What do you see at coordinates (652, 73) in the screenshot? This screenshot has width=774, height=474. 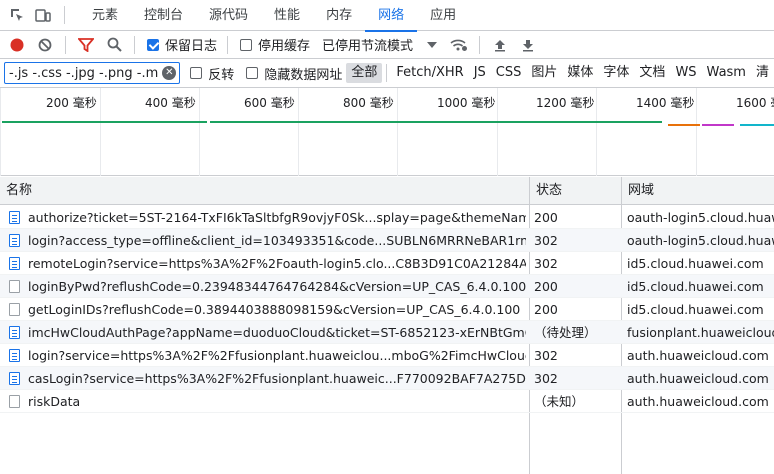 I see `type-filter-doc: 文档` at bounding box center [652, 73].